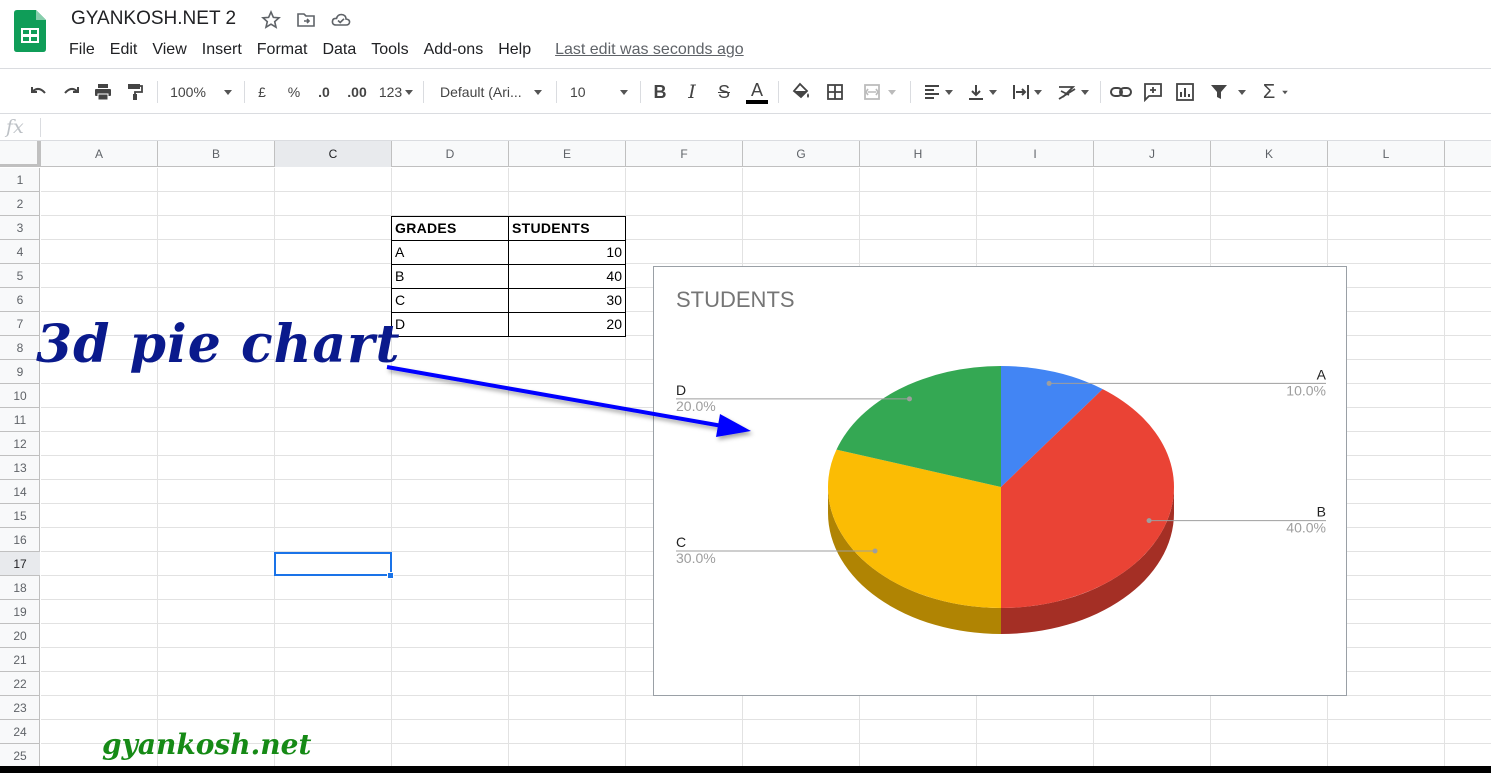 The height and width of the screenshot is (773, 1491). I want to click on bold-button: B, so click(660, 92).